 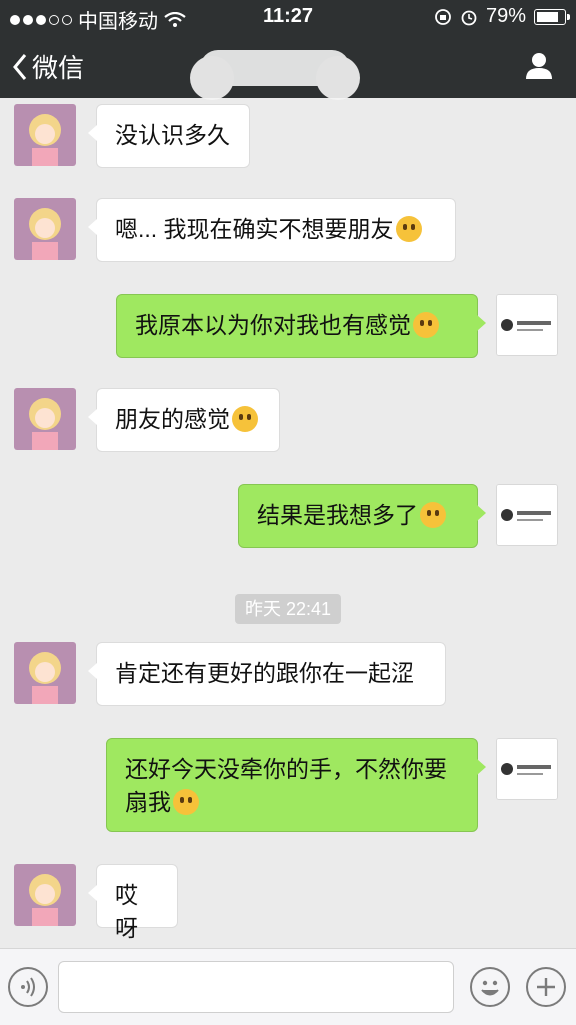 I want to click on message-input, so click(x=256, y=987).